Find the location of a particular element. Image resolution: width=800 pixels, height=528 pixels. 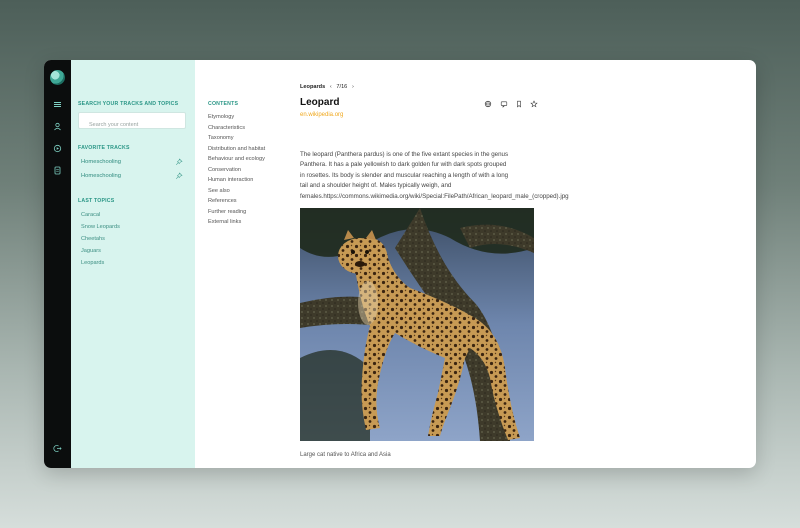

topic-item: Cheetahs is located at coordinates (93, 239).